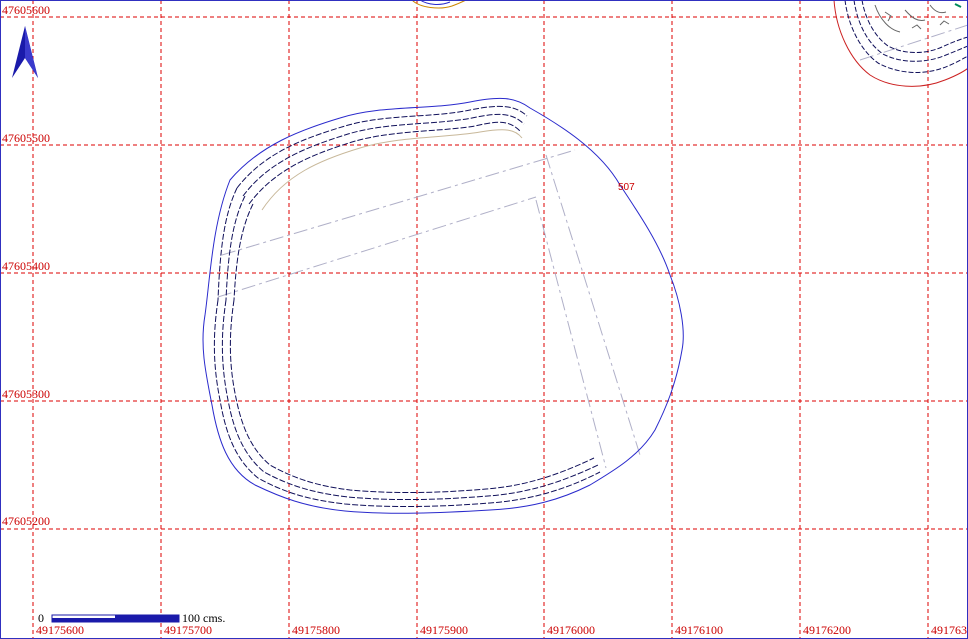 The image size is (968, 639). What do you see at coordinates (188, 630) in the screenshot?
I see `x-label: 49175700` at bounding box center [188, 630].